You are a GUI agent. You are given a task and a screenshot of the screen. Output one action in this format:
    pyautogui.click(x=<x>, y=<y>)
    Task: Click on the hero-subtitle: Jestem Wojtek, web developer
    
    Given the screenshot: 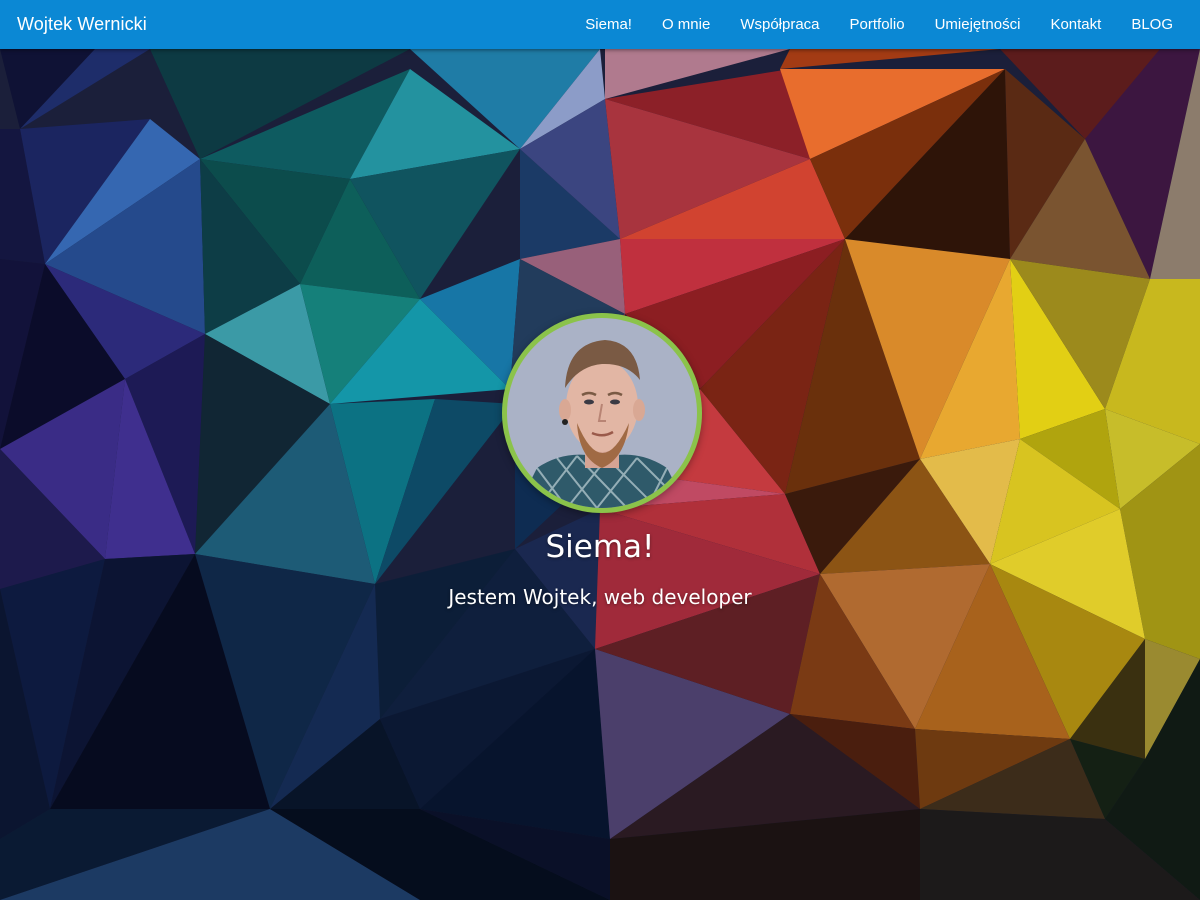 What is the action you would take?
    pyautogui.click(x=600, y=597)
    